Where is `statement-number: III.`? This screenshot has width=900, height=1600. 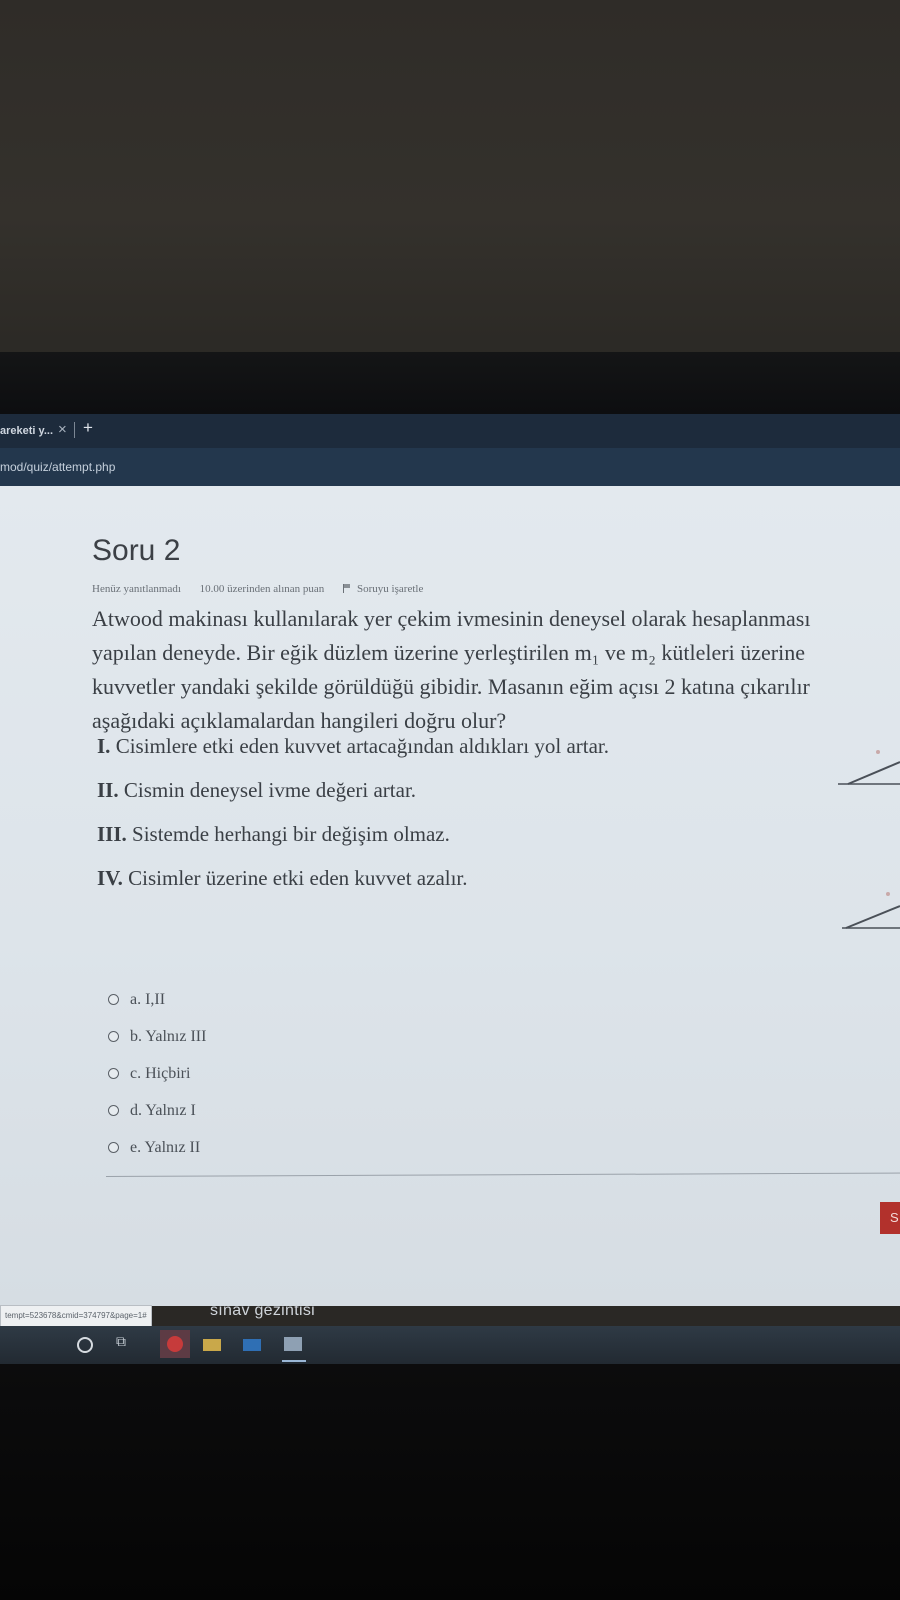 statement-number: III. is located at coordinates (112, 834).